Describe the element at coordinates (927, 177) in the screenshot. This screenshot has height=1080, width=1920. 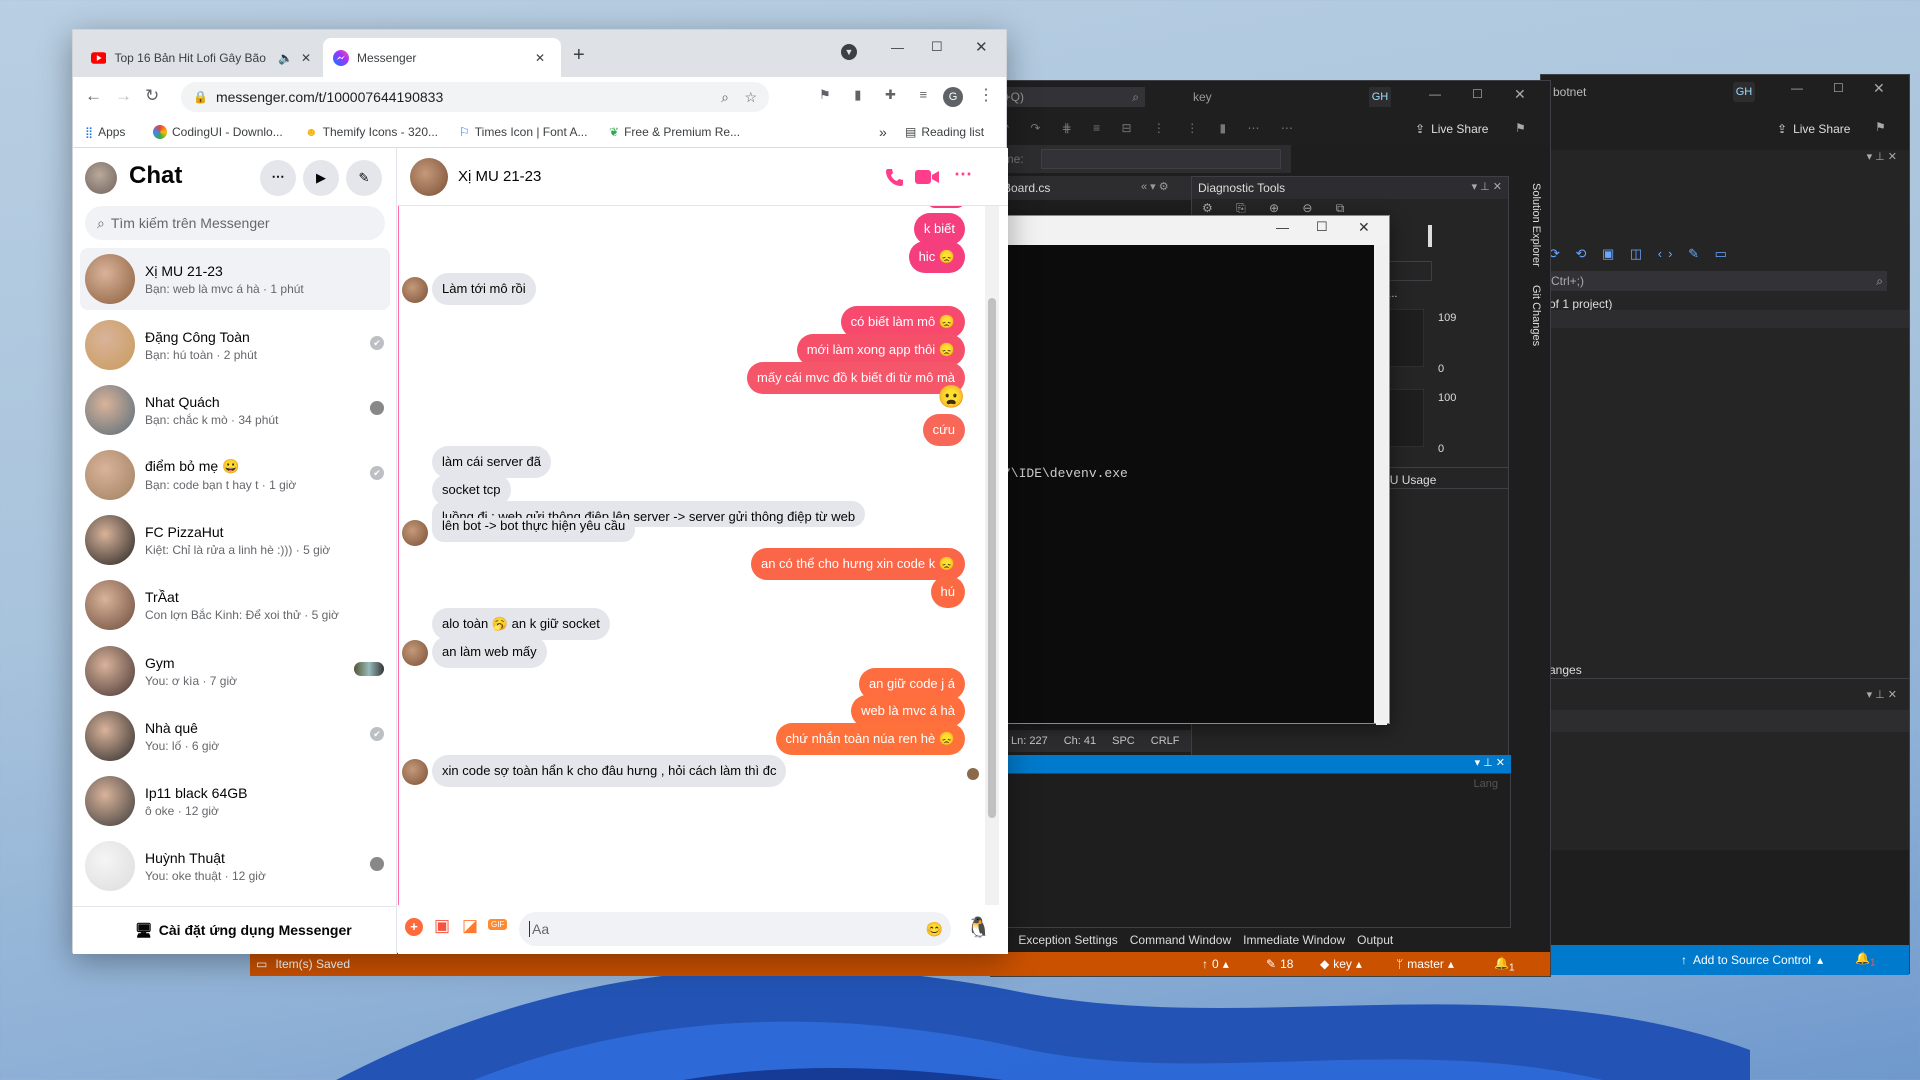
I see `video-call-icon` at that location.